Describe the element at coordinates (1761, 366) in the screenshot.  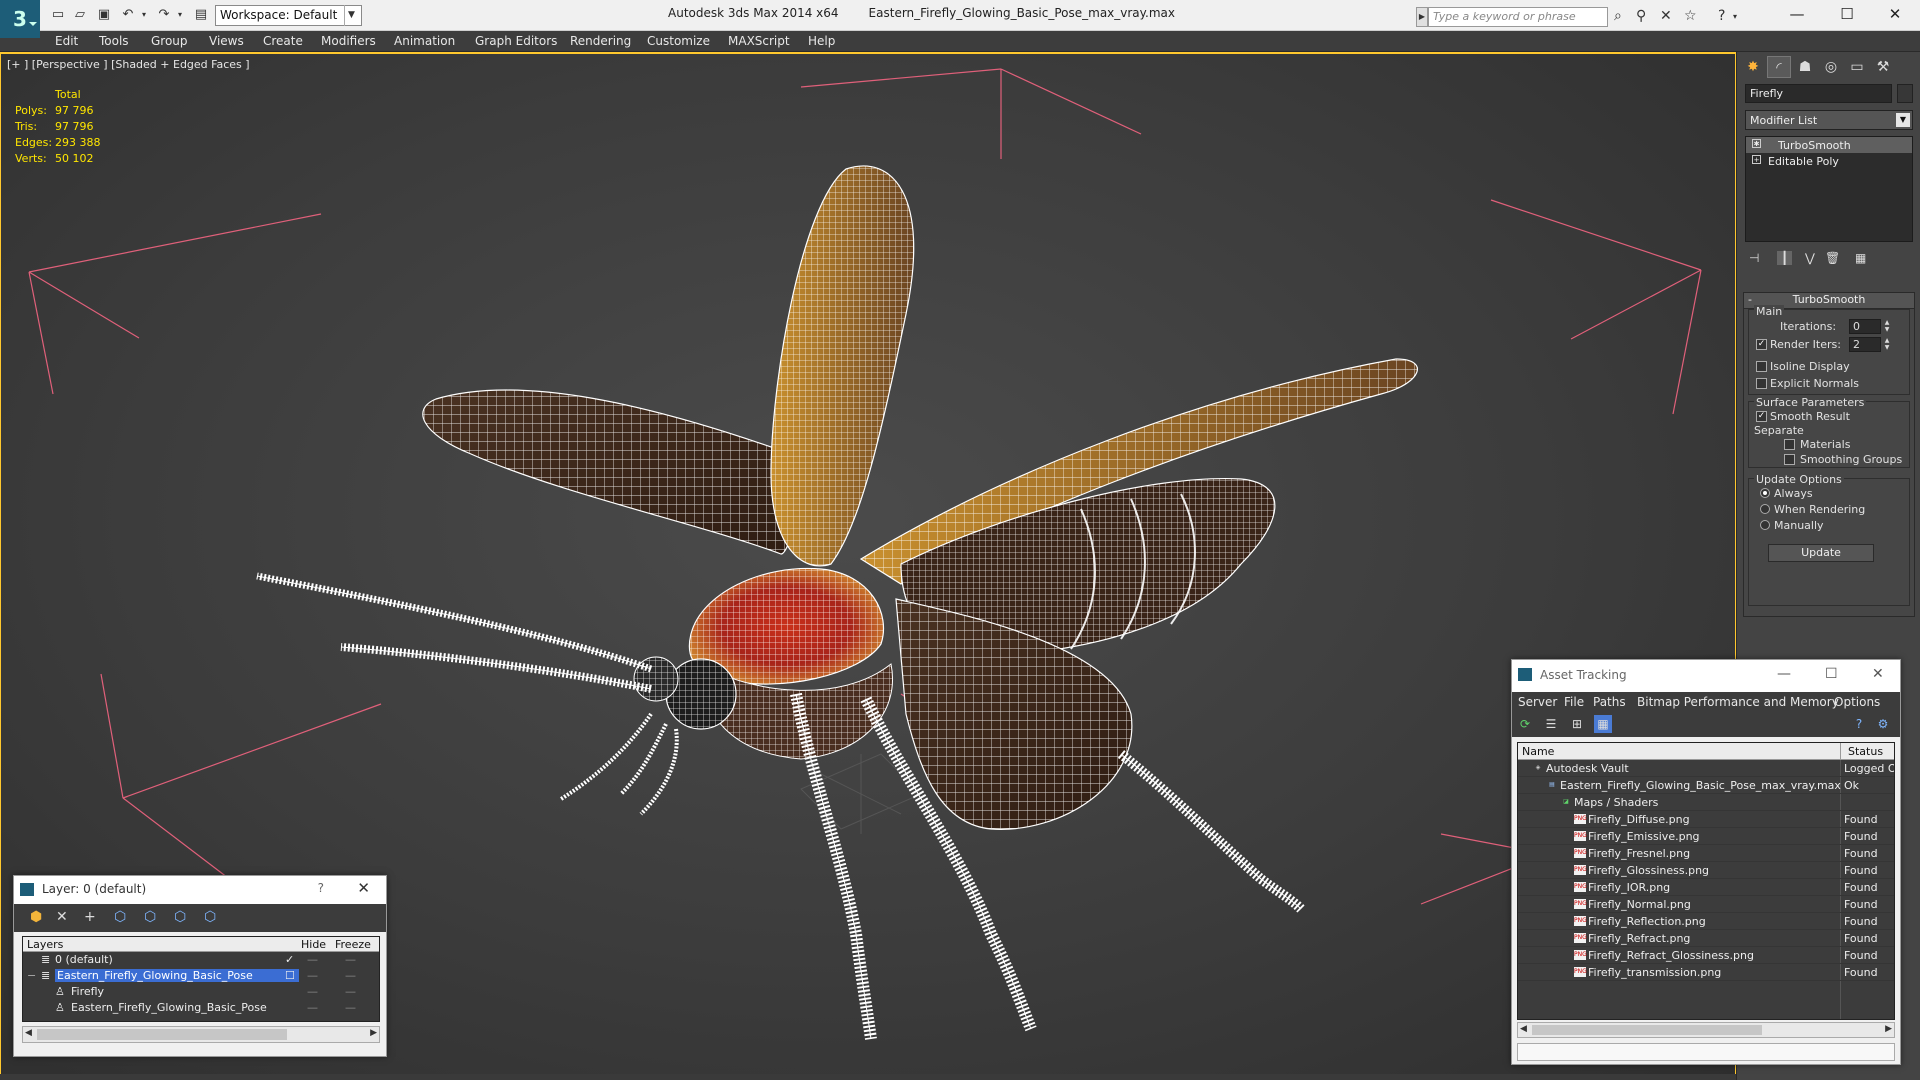
I see `isoline-display-checkbox` at that location.